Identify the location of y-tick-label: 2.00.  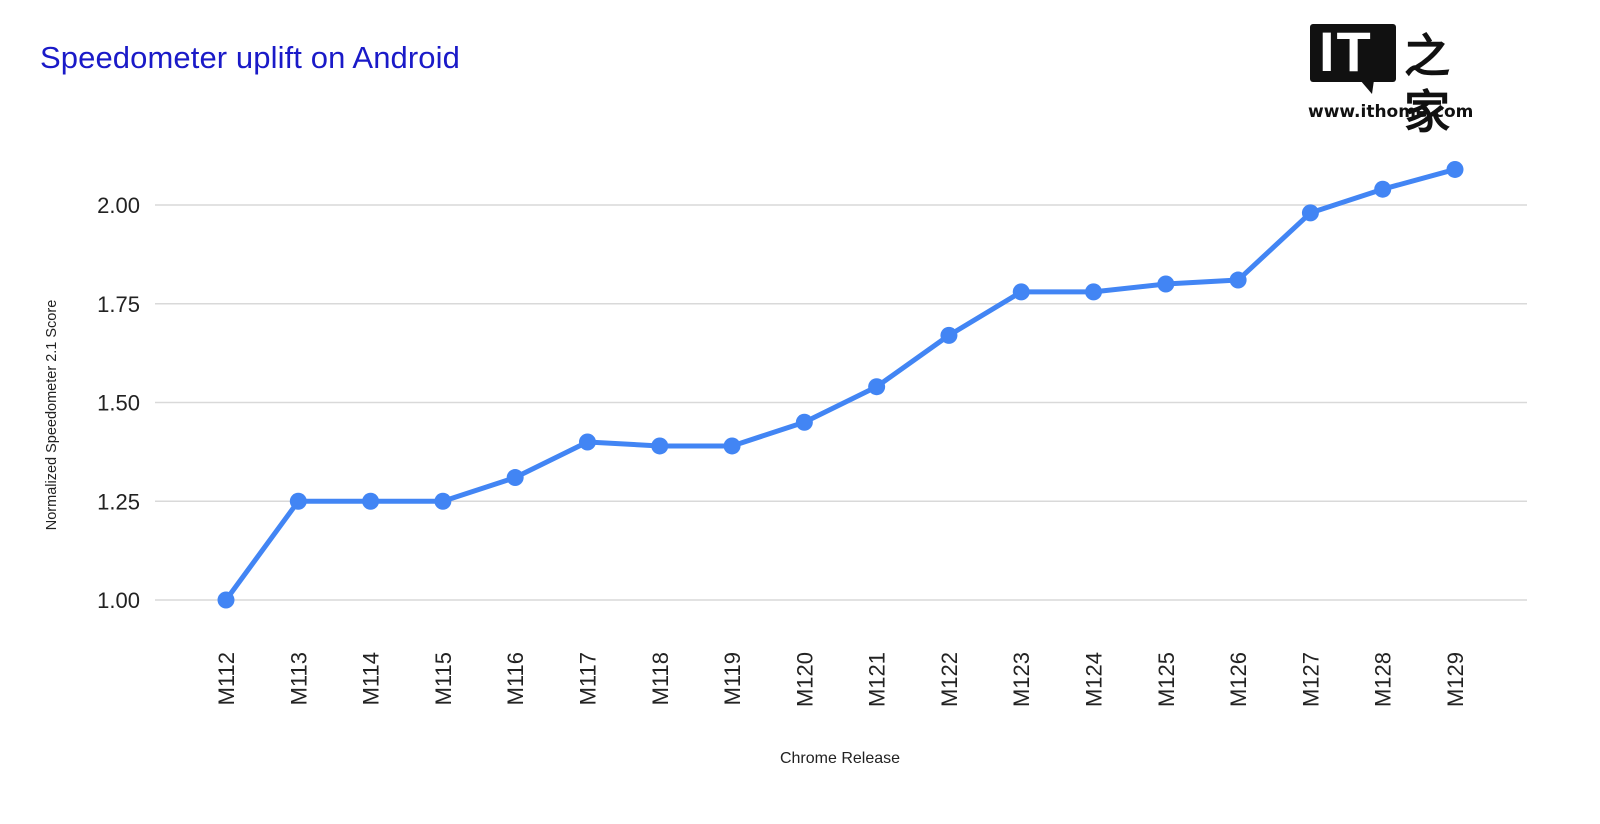
(118, 205).